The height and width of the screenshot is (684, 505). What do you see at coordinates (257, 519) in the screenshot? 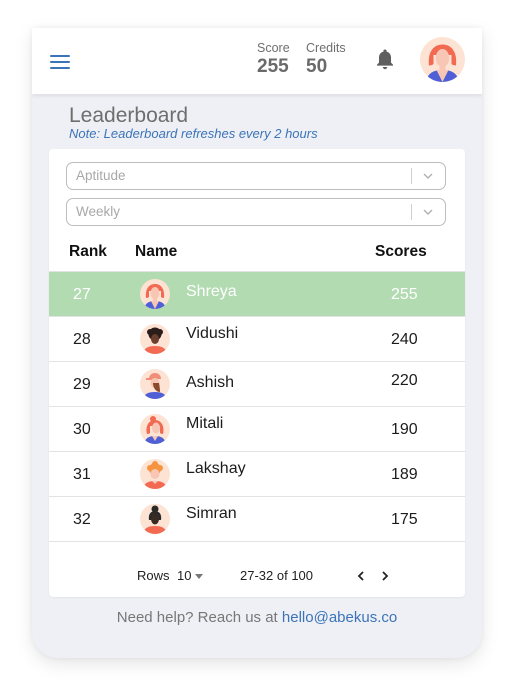
I see `table-row: 32 Simran 175` at bounding box center [257, 519].